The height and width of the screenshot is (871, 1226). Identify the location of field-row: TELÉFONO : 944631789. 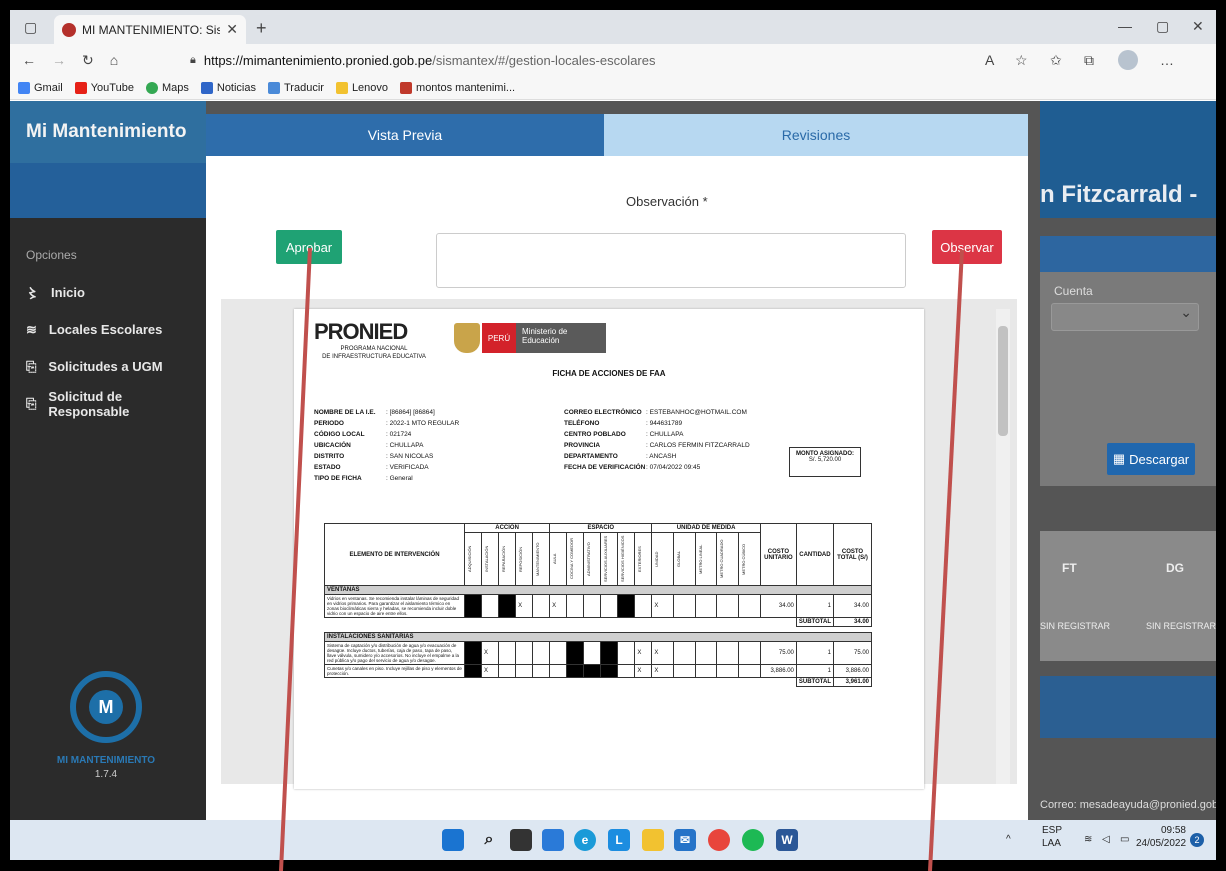
(657, 423).